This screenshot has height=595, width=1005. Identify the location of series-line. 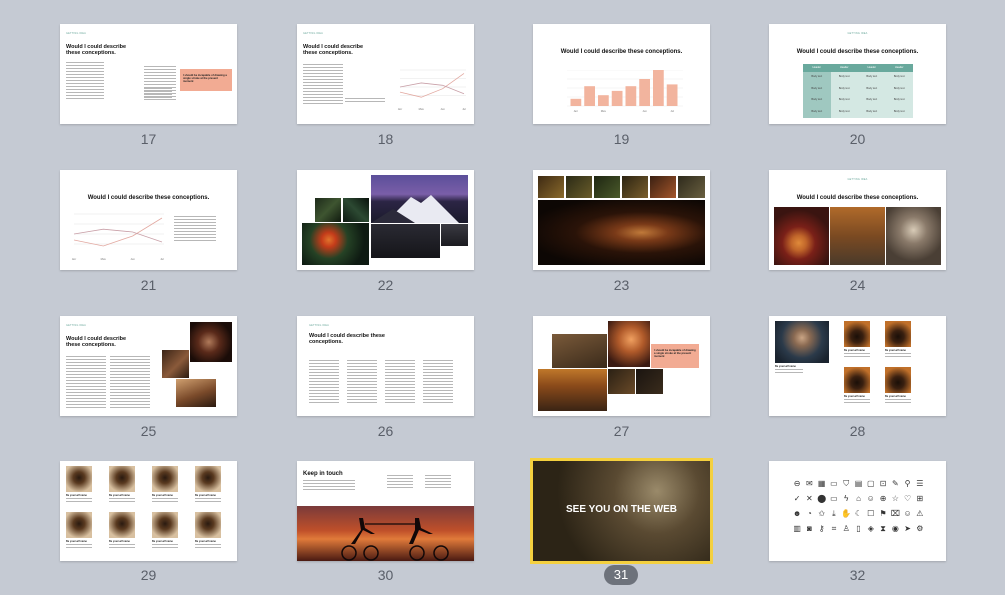
(432, 88).